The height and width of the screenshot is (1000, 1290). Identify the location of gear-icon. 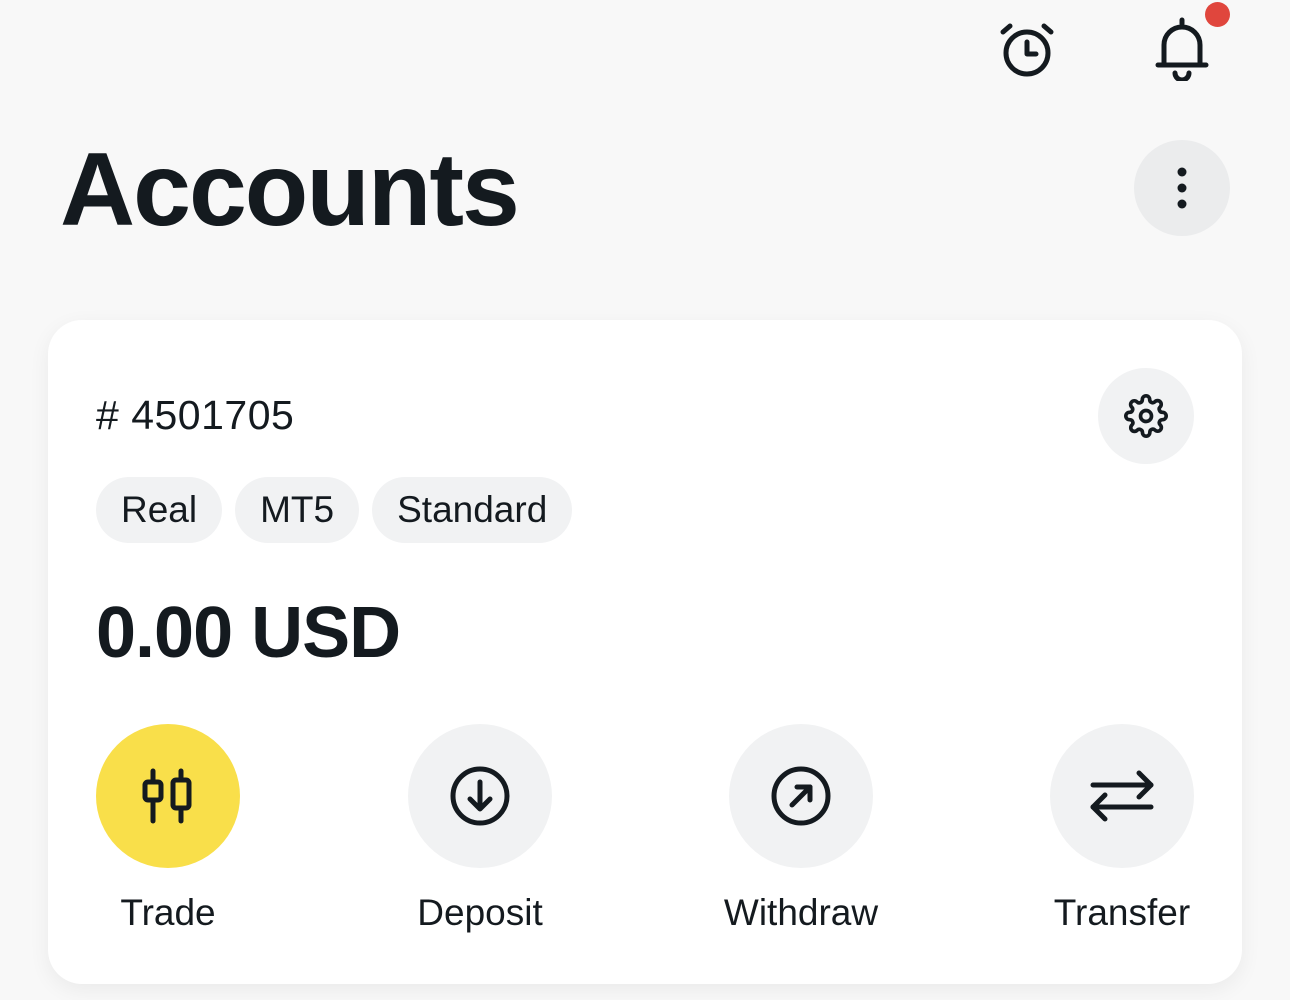
(1146, 416).